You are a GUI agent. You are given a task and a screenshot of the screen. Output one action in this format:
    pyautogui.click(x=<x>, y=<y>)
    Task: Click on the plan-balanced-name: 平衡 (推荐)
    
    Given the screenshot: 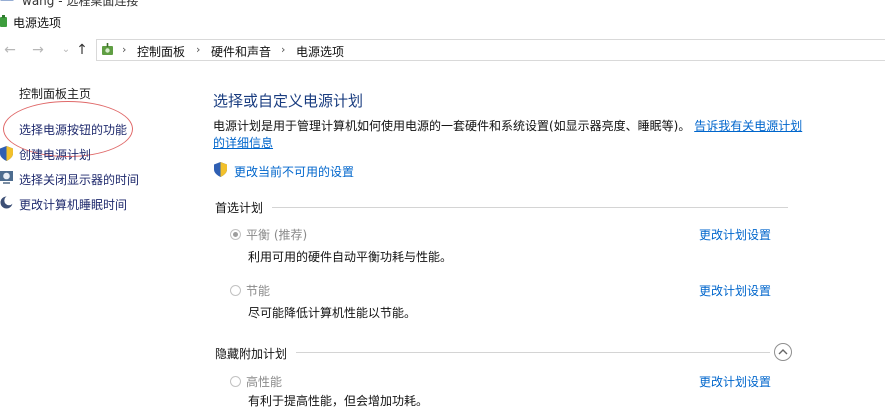 What is the action you would take?
    pyautogui.click(x=276, y=234)
    